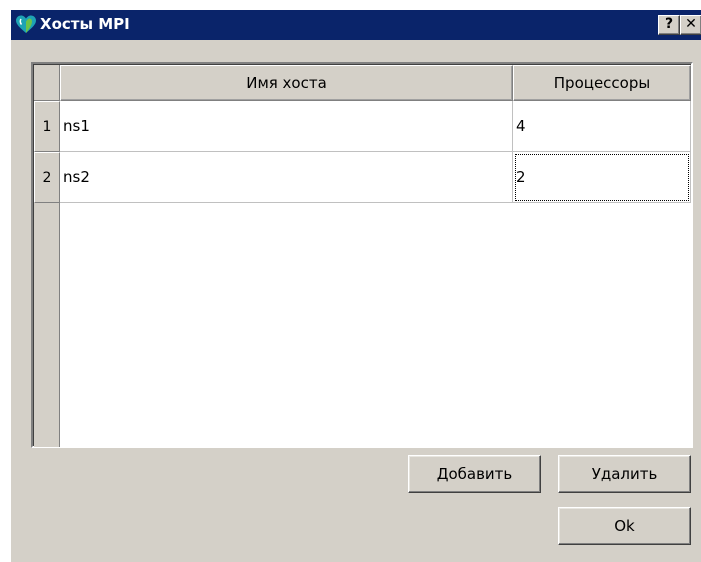  I want to click on row-header: 1, so click(47, 126).